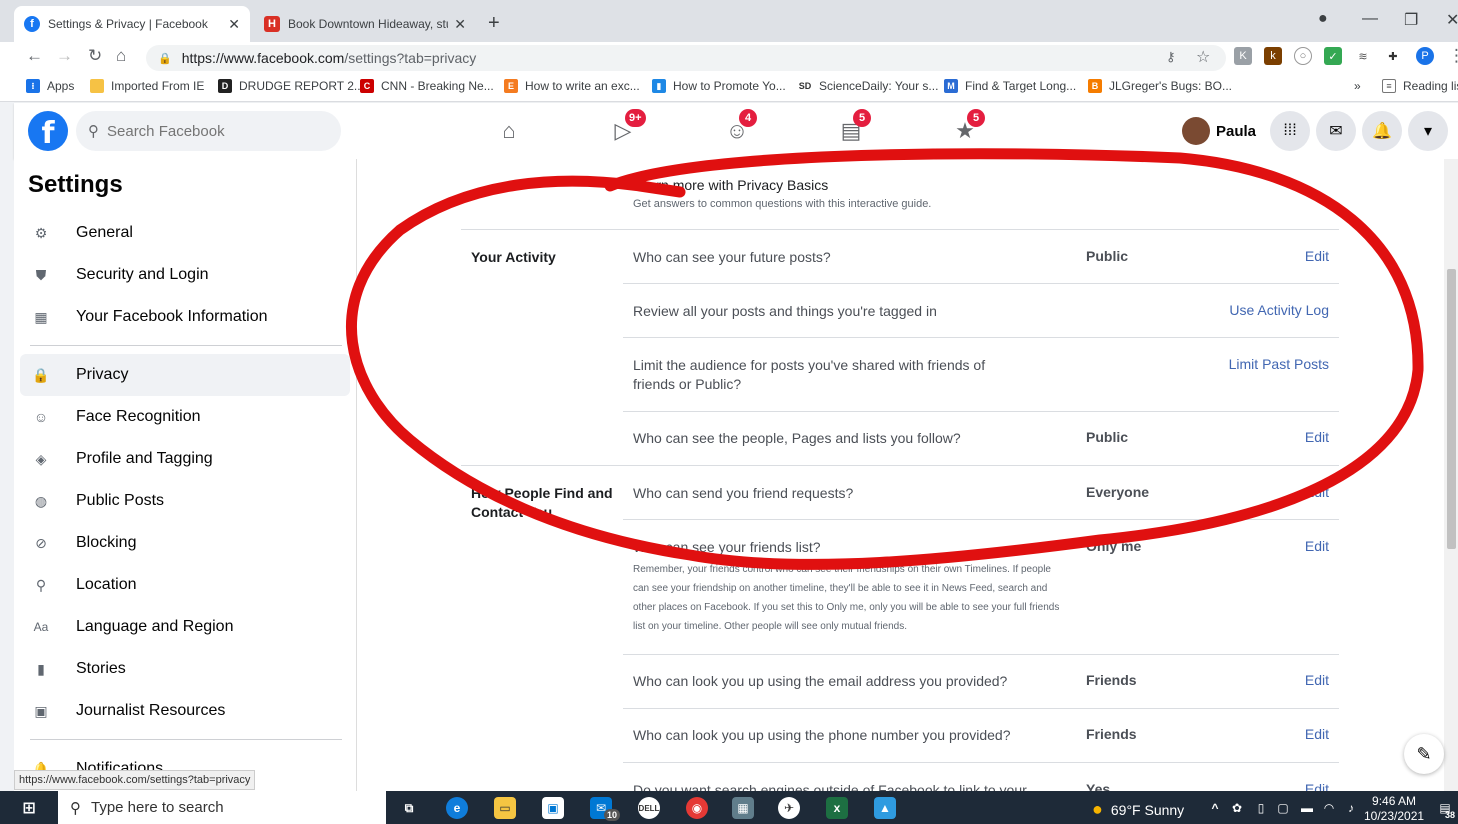  What do you see at coordinates (185, 669) in the screenshot?
I see `sidebar-item-stories: ▮ Stories` at bounding box center [185, 669].